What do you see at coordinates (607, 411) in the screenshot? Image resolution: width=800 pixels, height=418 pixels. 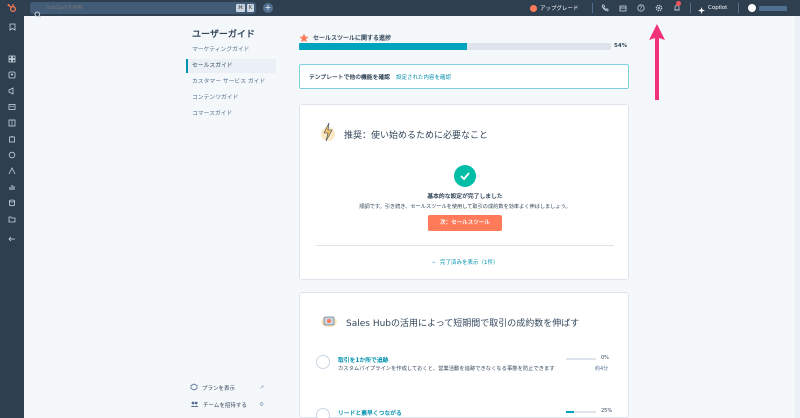 I see `task-percent: 25%` at bounding box center [607, 411].